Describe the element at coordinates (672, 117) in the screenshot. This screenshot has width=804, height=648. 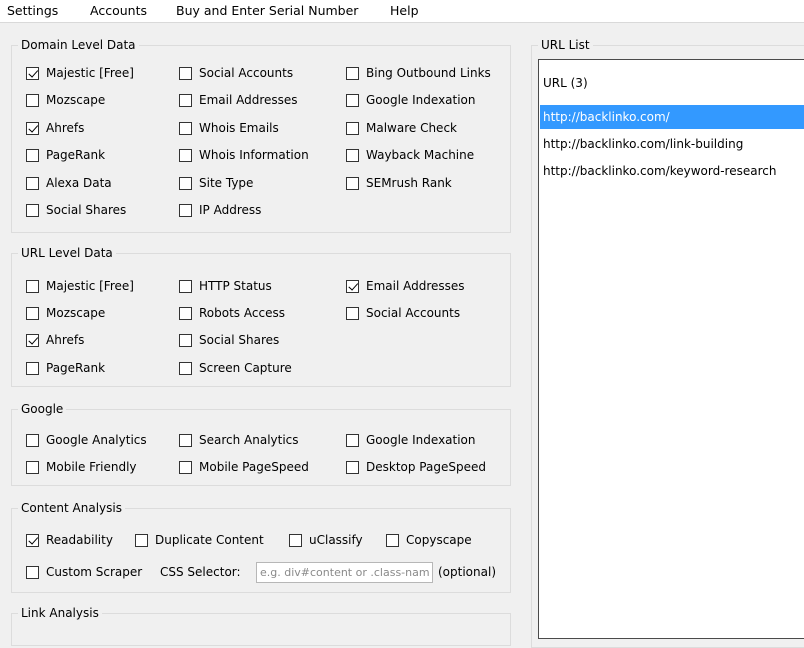
I see `url-list-row: http://backlinko.com/` at that location.